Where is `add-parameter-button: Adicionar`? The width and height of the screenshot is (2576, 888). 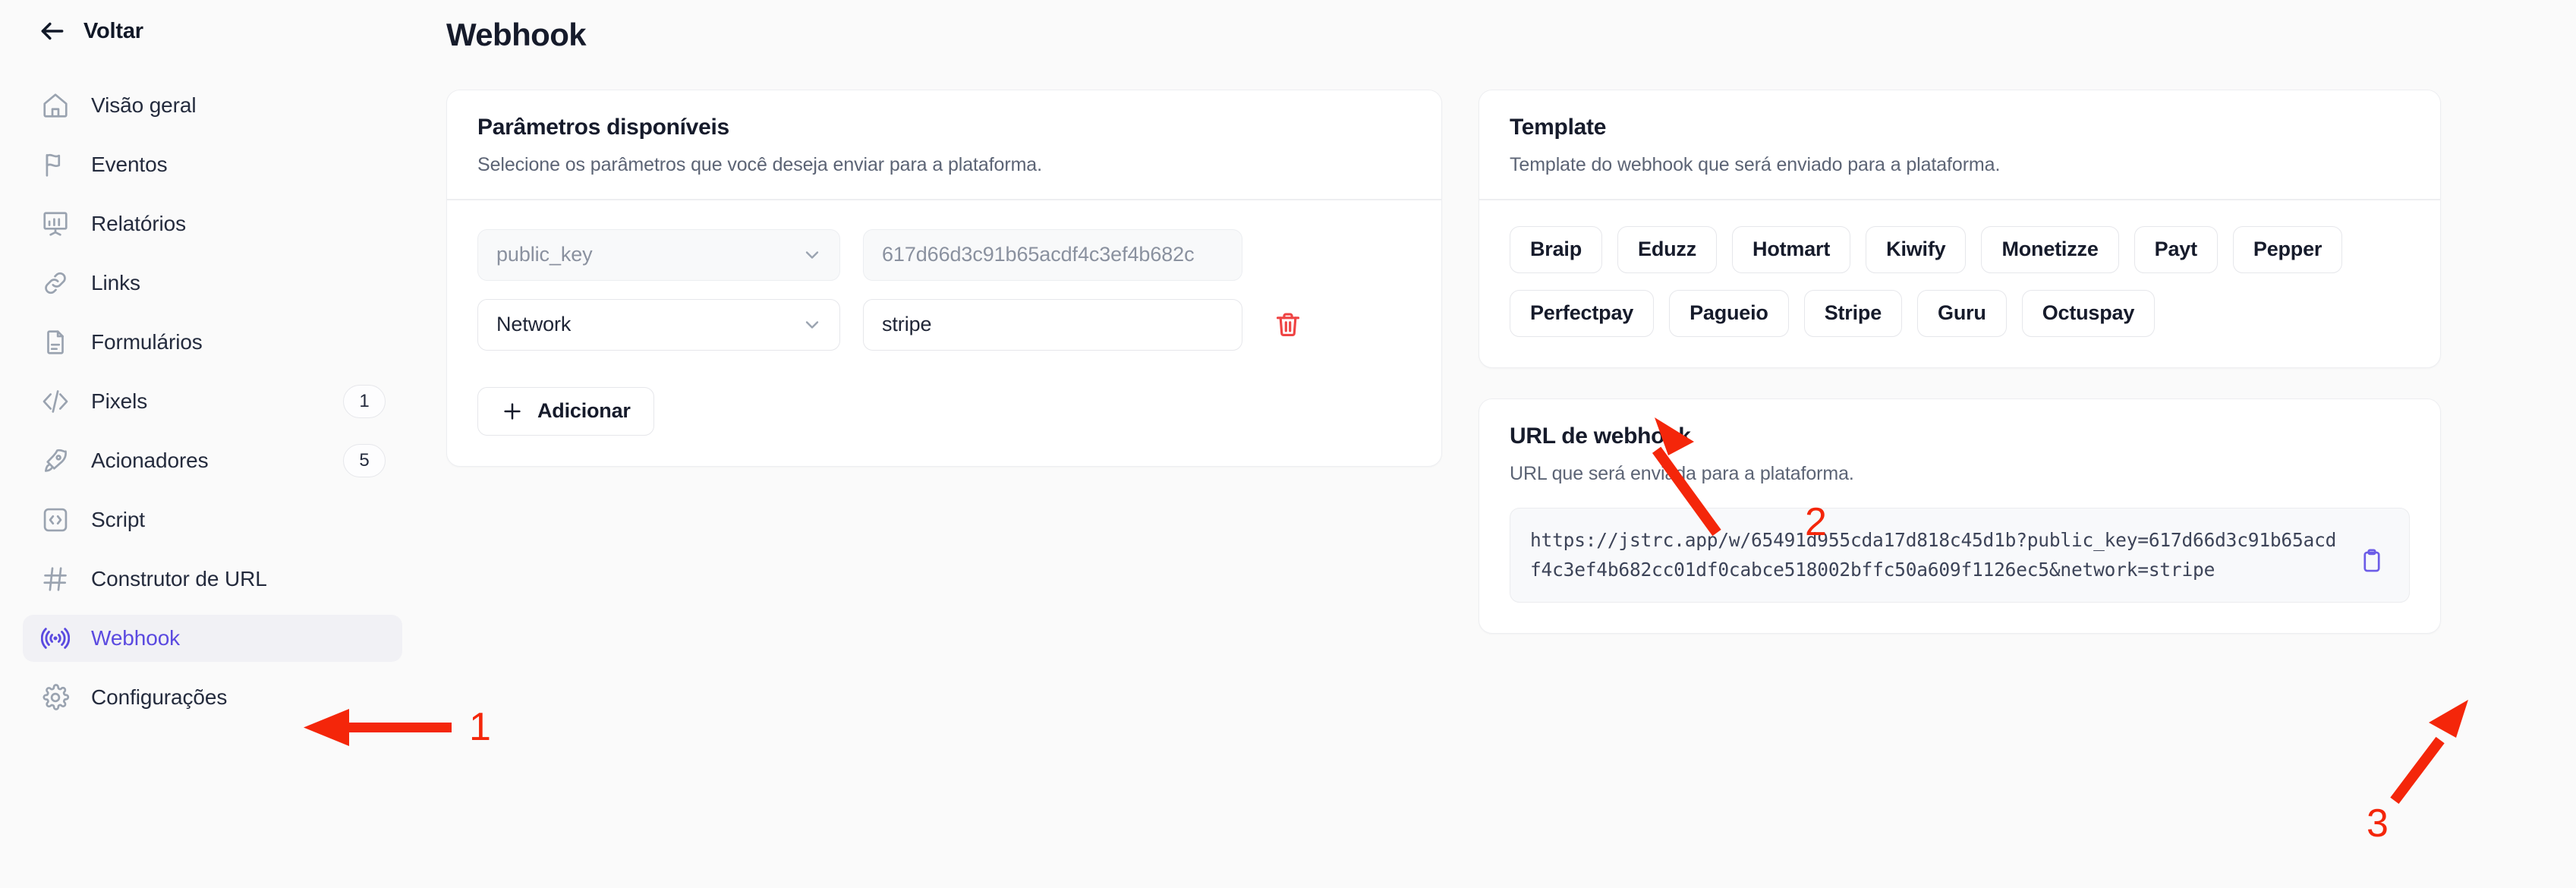 add-parameter-button: Adicionar is located at coordinates (565, 411).